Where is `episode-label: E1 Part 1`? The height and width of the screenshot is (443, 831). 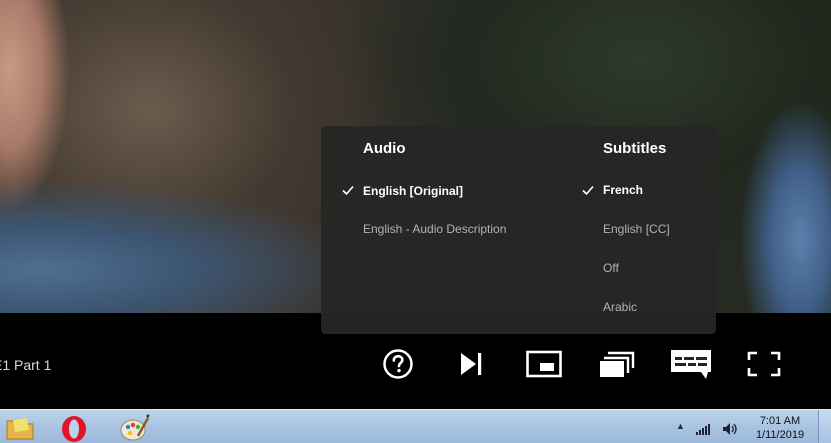
episode-label: E1 Part 1 is located at coordinates (26, 365).